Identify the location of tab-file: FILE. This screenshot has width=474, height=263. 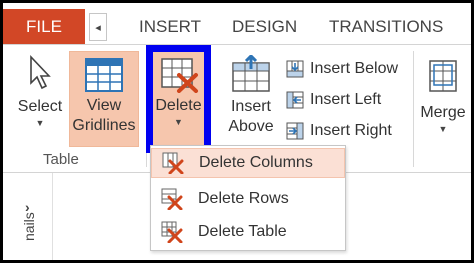
(44, 26).